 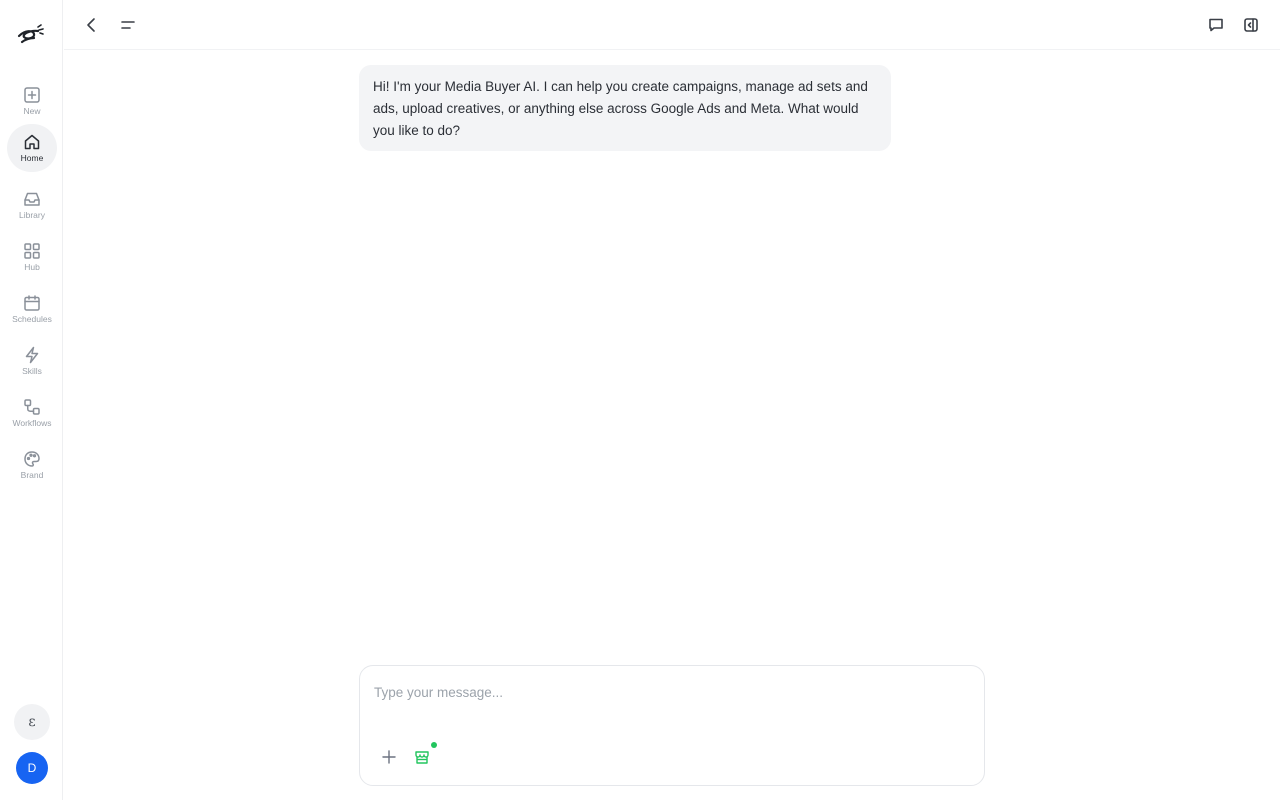 What do you see at coordinates (32, 407) in the screenshot?
I see `workflow-icon` at bounding box center [32, 407].